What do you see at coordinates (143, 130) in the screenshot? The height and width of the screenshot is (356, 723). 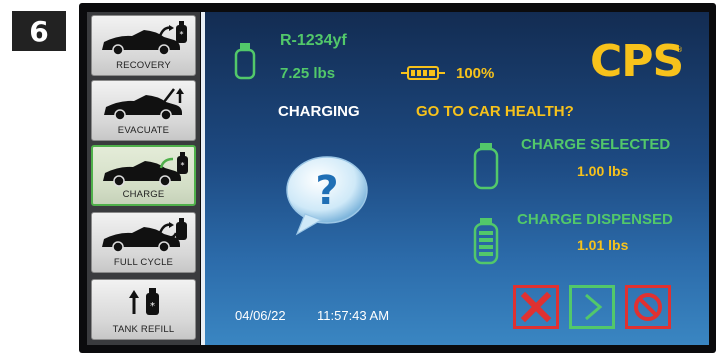 I see `sidebar-item-label: EVACUATE` at bounding box center [143, 130].